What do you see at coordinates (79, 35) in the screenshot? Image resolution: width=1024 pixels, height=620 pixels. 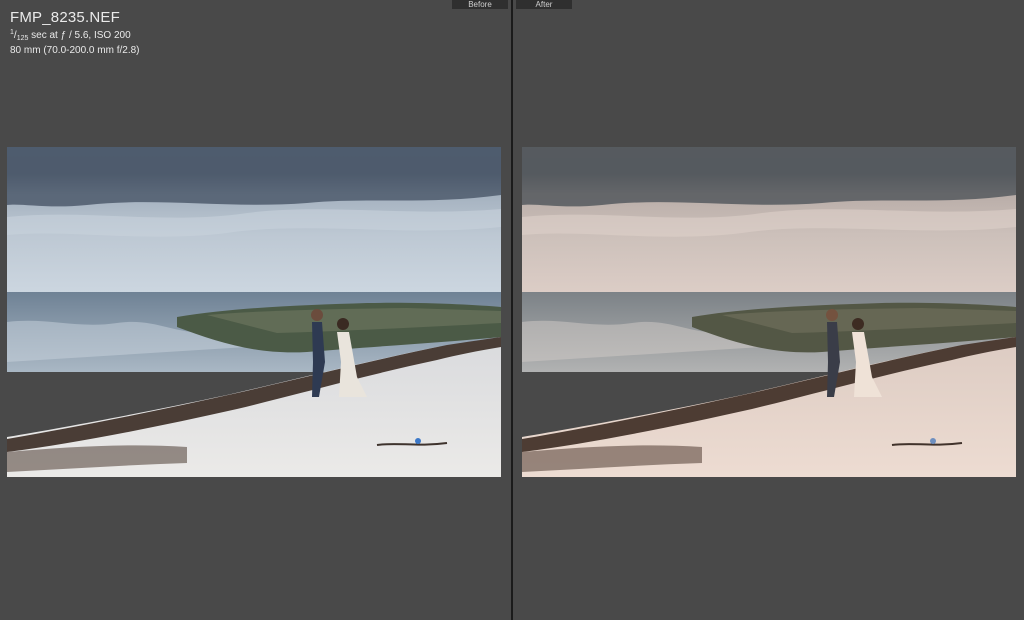 I see `exposure-details: sec at ƒ / 5.6, ISO 200` at bounding box center [79, 35].